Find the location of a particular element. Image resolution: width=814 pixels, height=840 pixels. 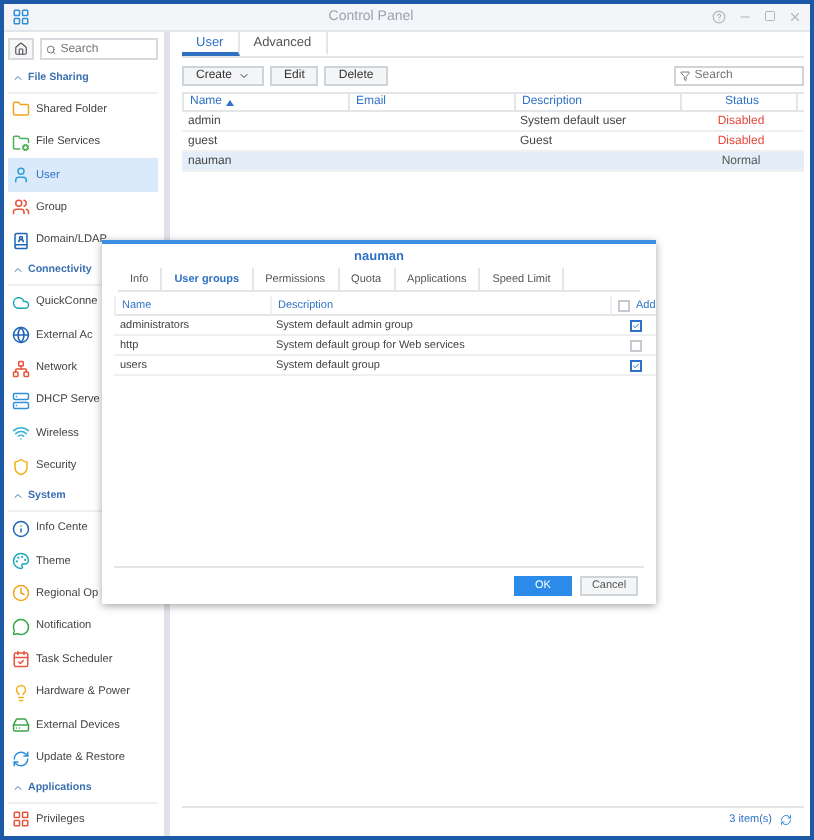

address-book-icon is located at coordinates (21, 240).